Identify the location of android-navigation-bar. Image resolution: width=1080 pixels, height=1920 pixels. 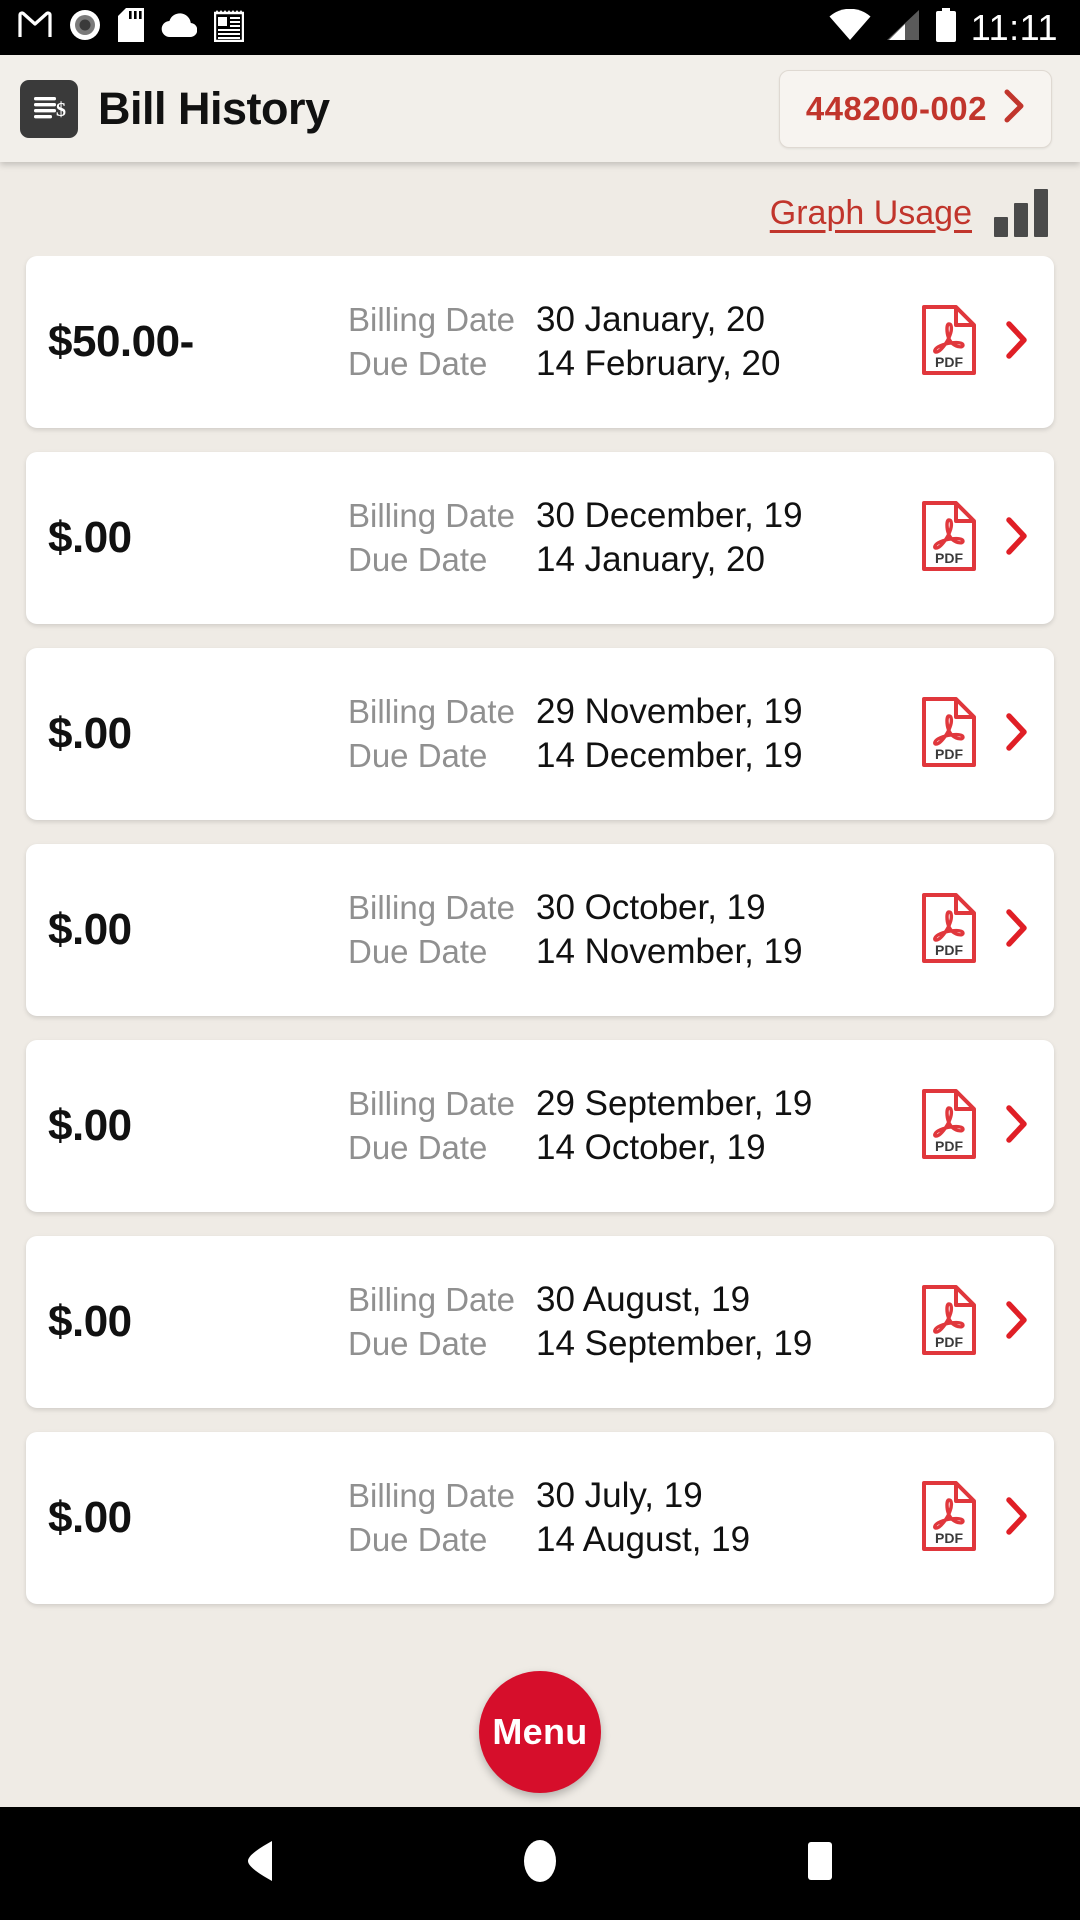
(540, 1863).